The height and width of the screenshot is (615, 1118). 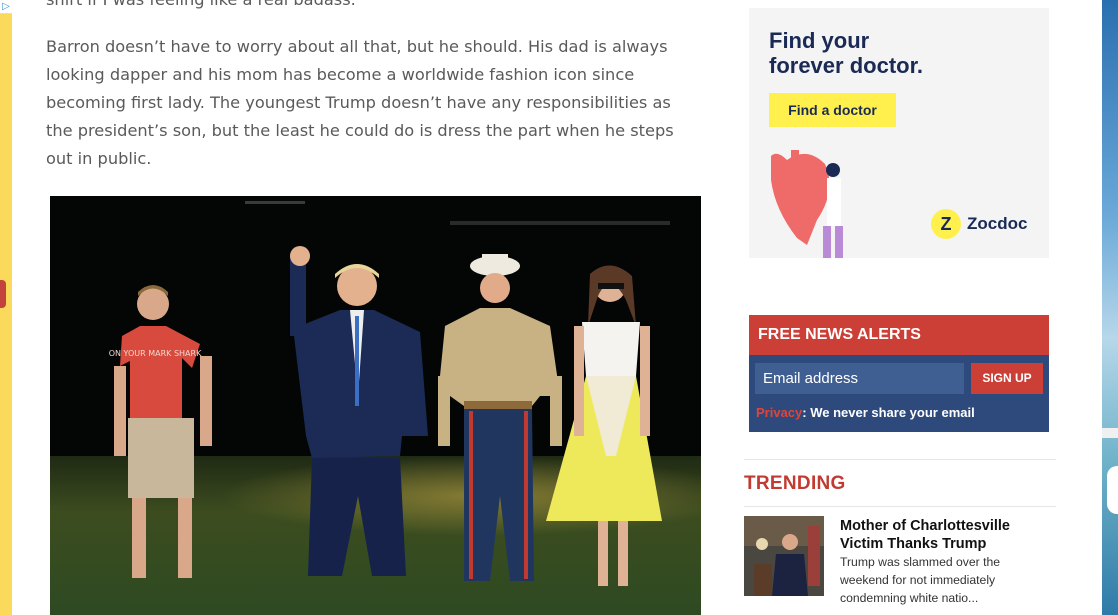 What do you see at coordinates (779, 412) in the screenshot?
I see `privacy-link: Privacy` at bounding box center [779, 412].